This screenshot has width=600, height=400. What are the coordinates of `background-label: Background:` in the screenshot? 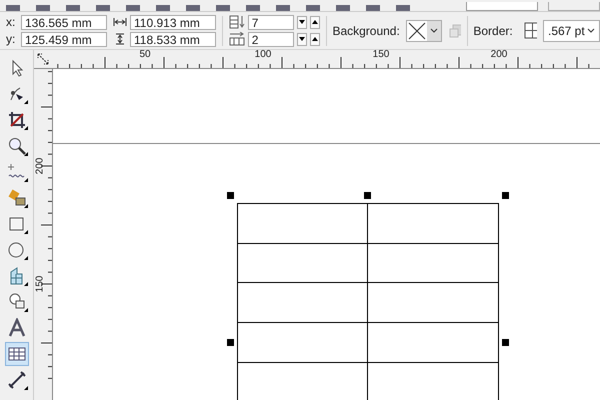 It's located at (366, 31).